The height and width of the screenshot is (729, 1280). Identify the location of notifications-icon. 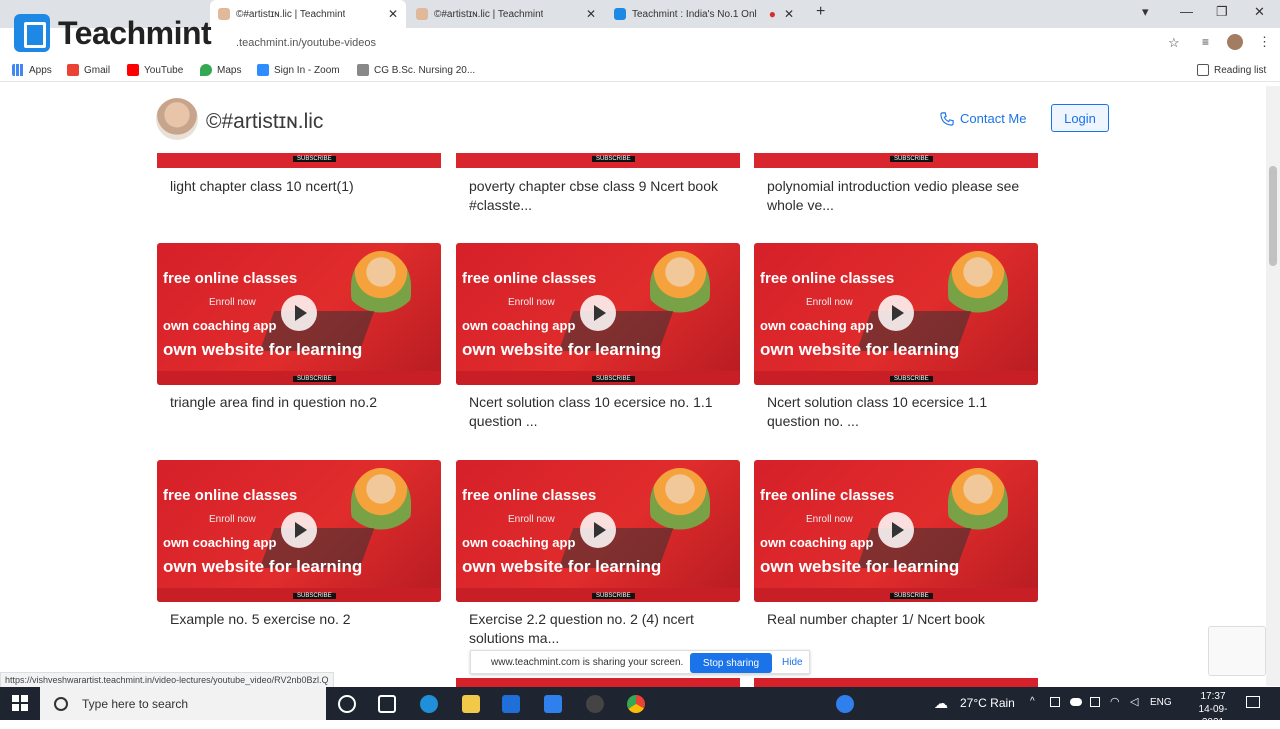
(1253, 702).